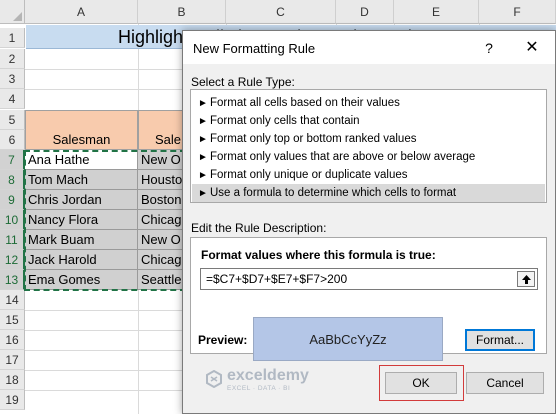  I want to click on exceldemy-watermark: exceldemy EXCEL · DATA · BI, so click(257, 379).